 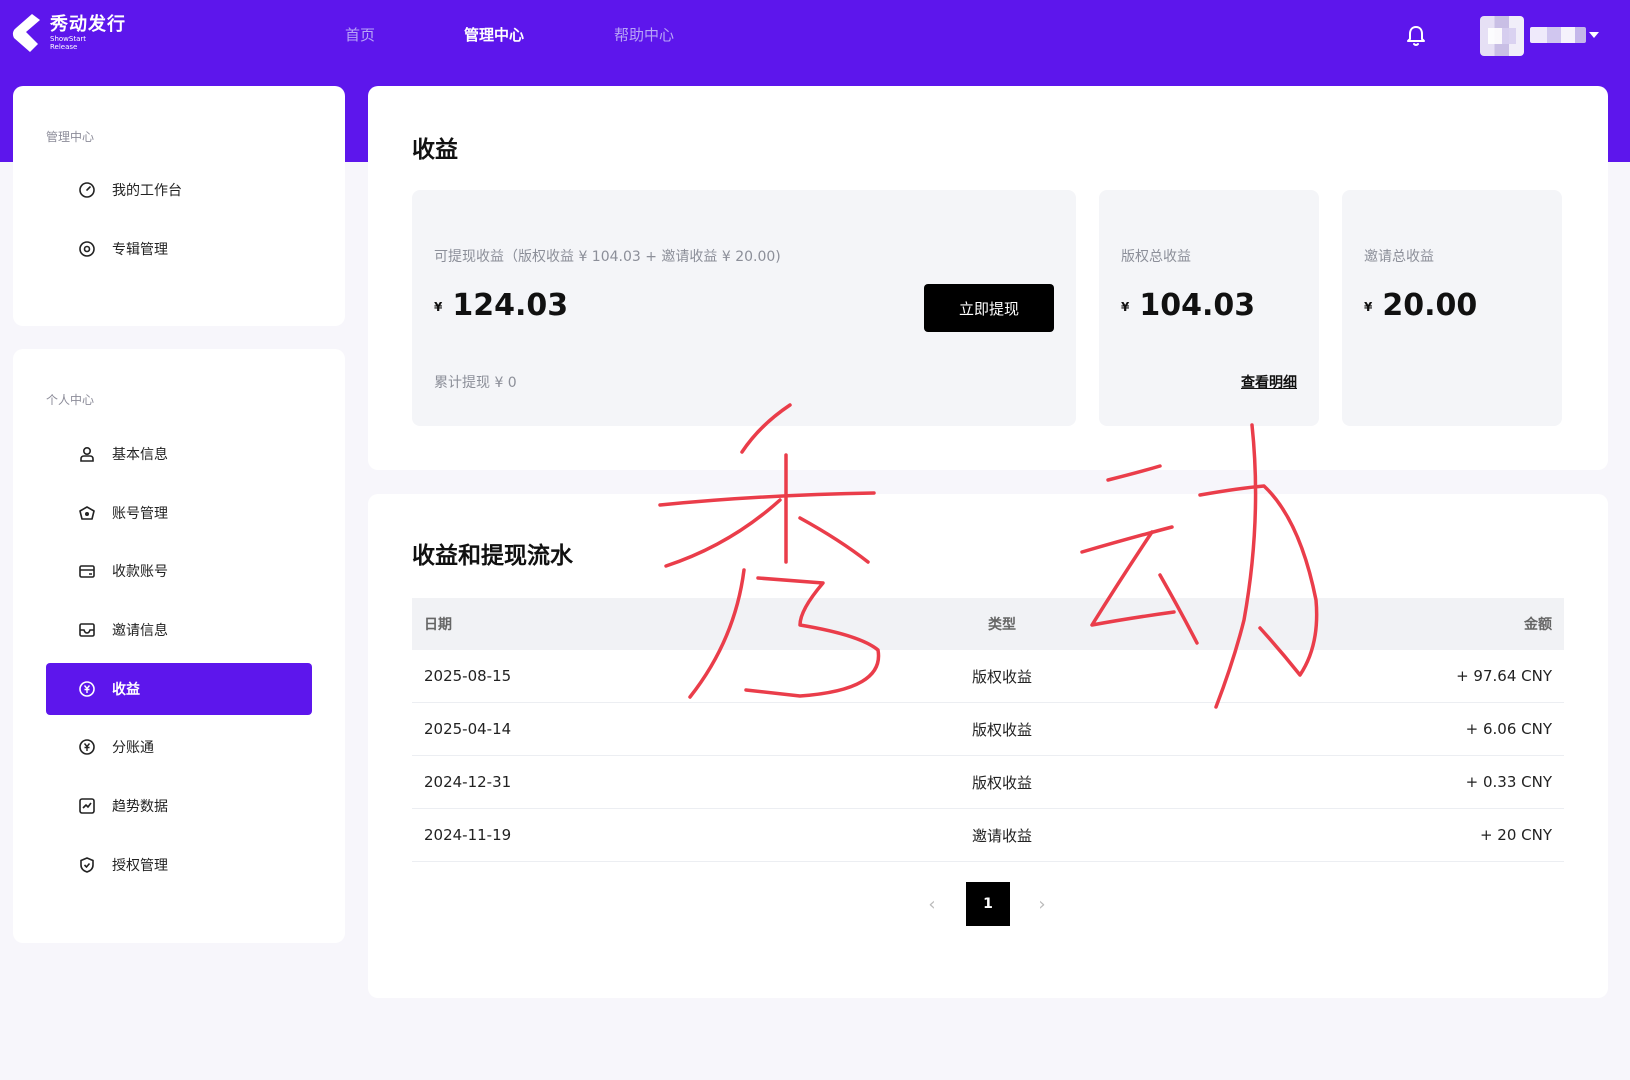 What do you see at coordinates (468, 782) in the screenshot?
I see `row-date: 2024-12-31` at bounding box center [468, 782].